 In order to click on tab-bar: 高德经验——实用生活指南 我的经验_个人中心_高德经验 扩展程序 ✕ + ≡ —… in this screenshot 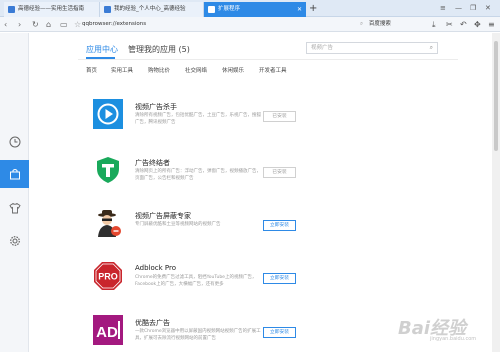, I will do `click(250, 8)`.